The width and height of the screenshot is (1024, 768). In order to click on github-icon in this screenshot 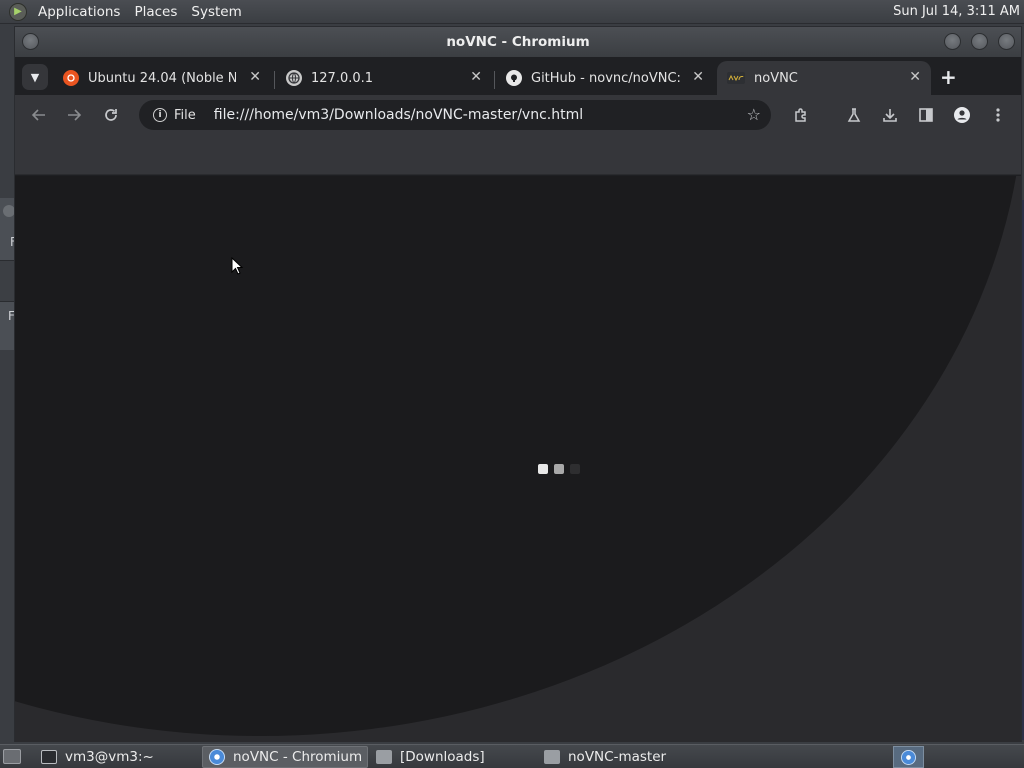, I will do `click(514, 78)`.